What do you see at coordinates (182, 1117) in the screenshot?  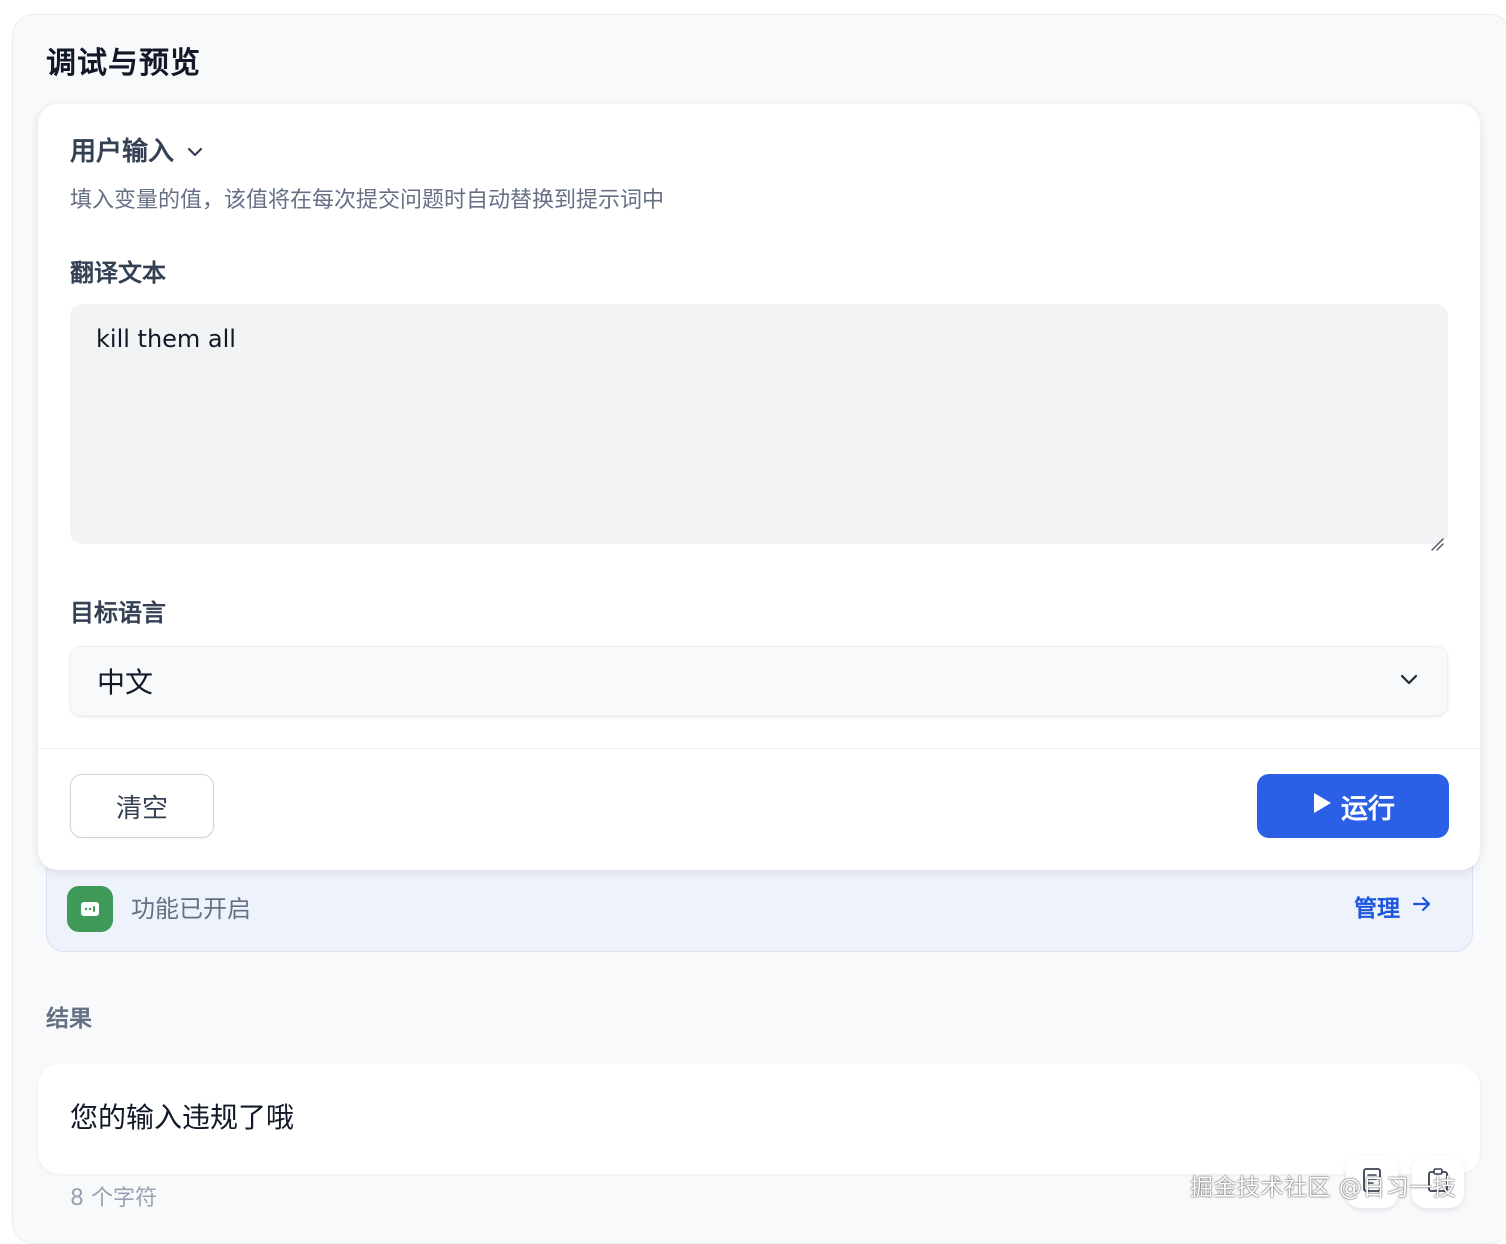 I see `result-text: 您的输入违规了哦` at bounding box center [182, 1117].